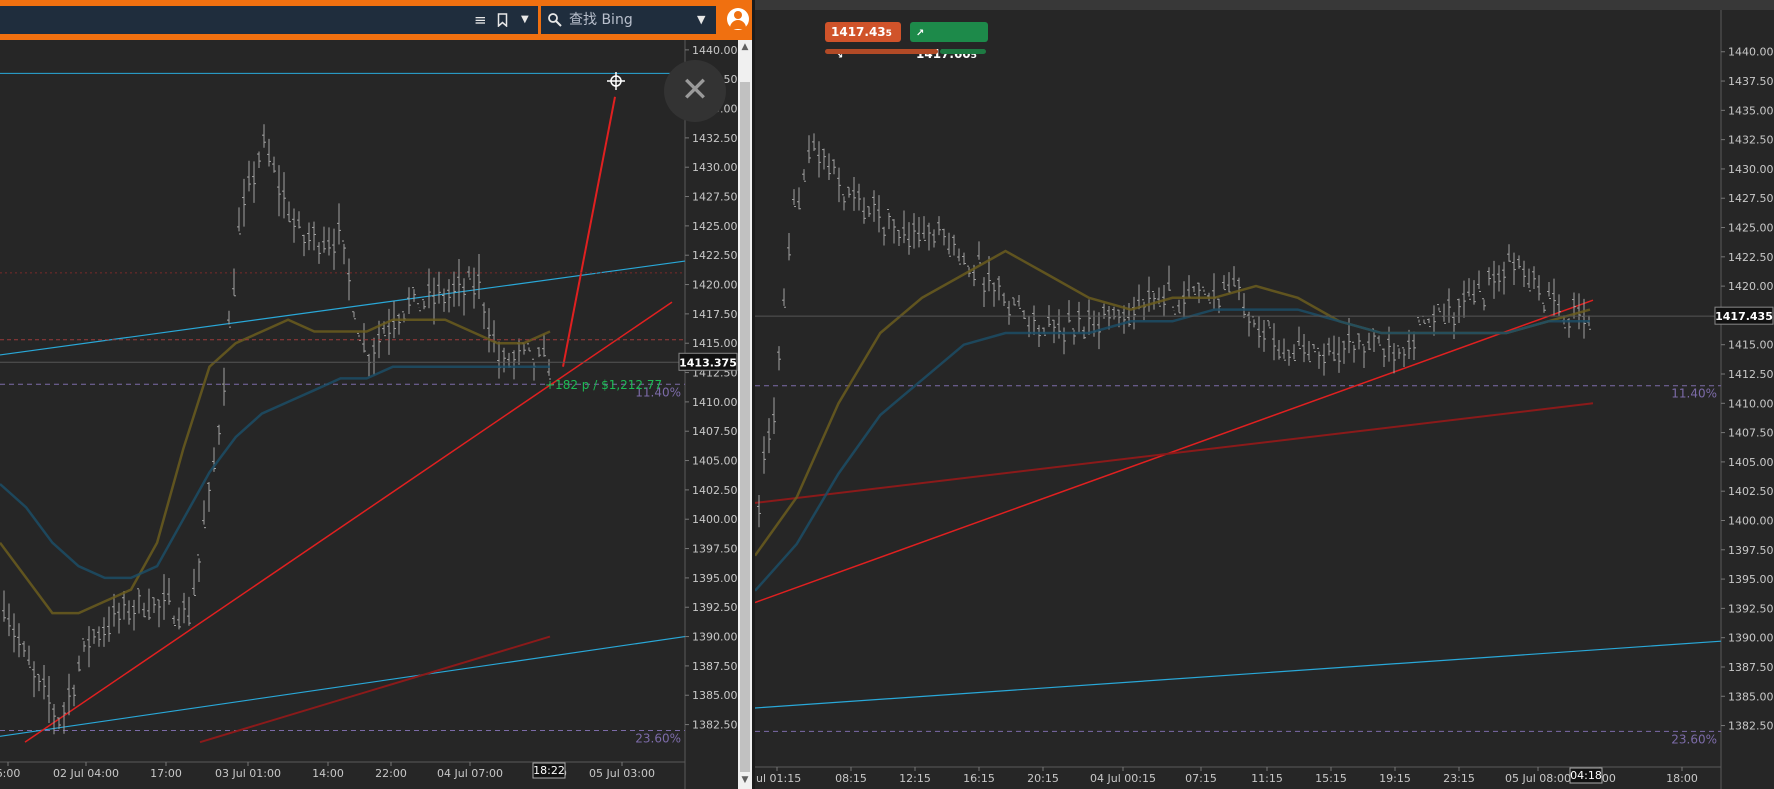  Describe the element at coordinates (915, 778) in the screenshot. I see `time-tick-label: 12:15` at that location.